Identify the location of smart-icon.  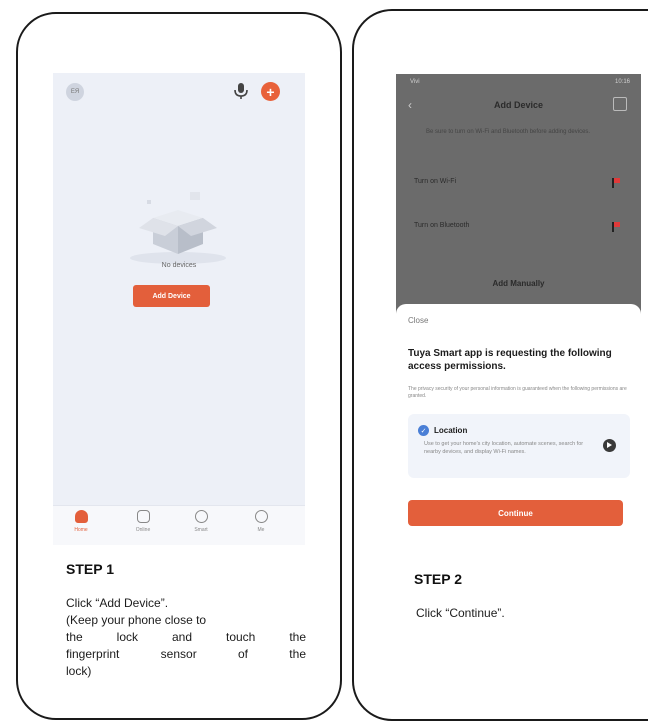
(201, 516).